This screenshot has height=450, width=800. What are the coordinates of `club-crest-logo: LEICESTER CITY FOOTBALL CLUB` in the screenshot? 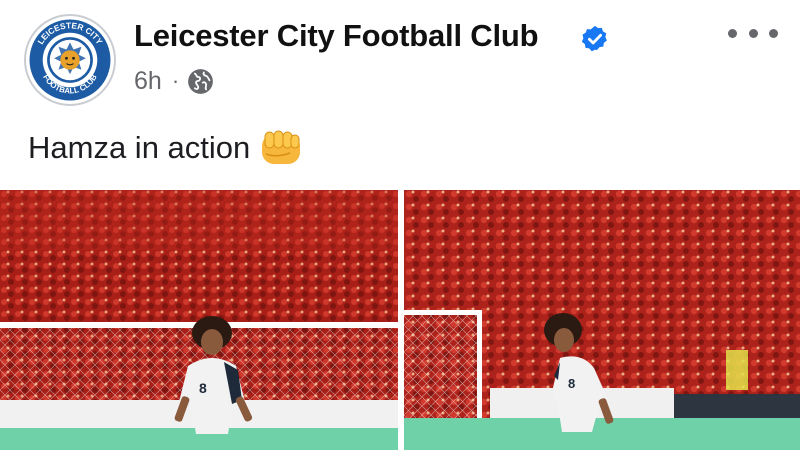 It's located at (70, 60).